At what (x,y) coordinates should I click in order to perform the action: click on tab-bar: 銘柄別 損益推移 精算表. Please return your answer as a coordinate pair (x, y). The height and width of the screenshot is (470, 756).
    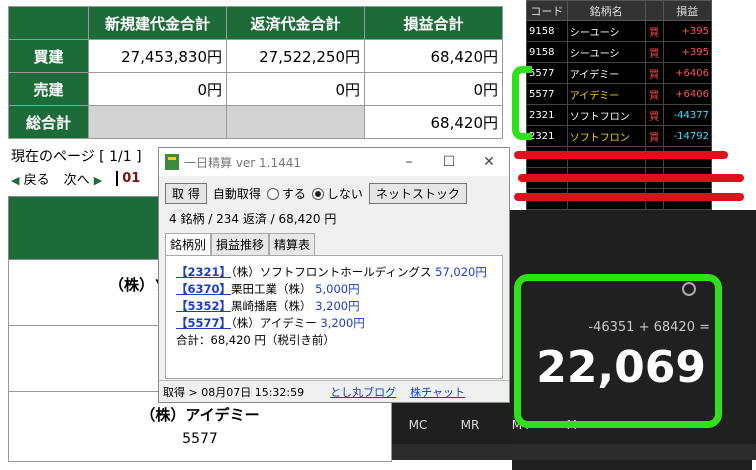
    Looking at the image, I should click on (337, 244).